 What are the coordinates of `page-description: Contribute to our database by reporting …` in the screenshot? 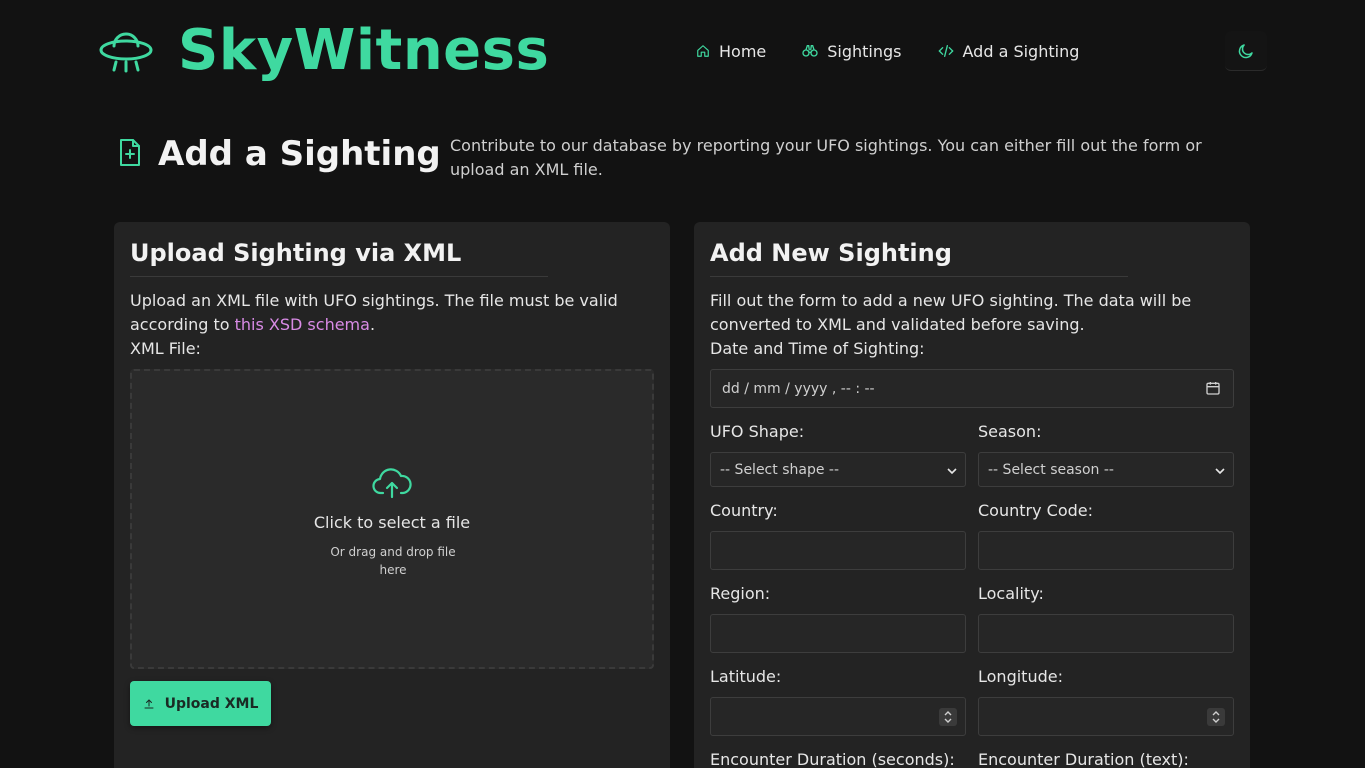 It's located at (826, 157).